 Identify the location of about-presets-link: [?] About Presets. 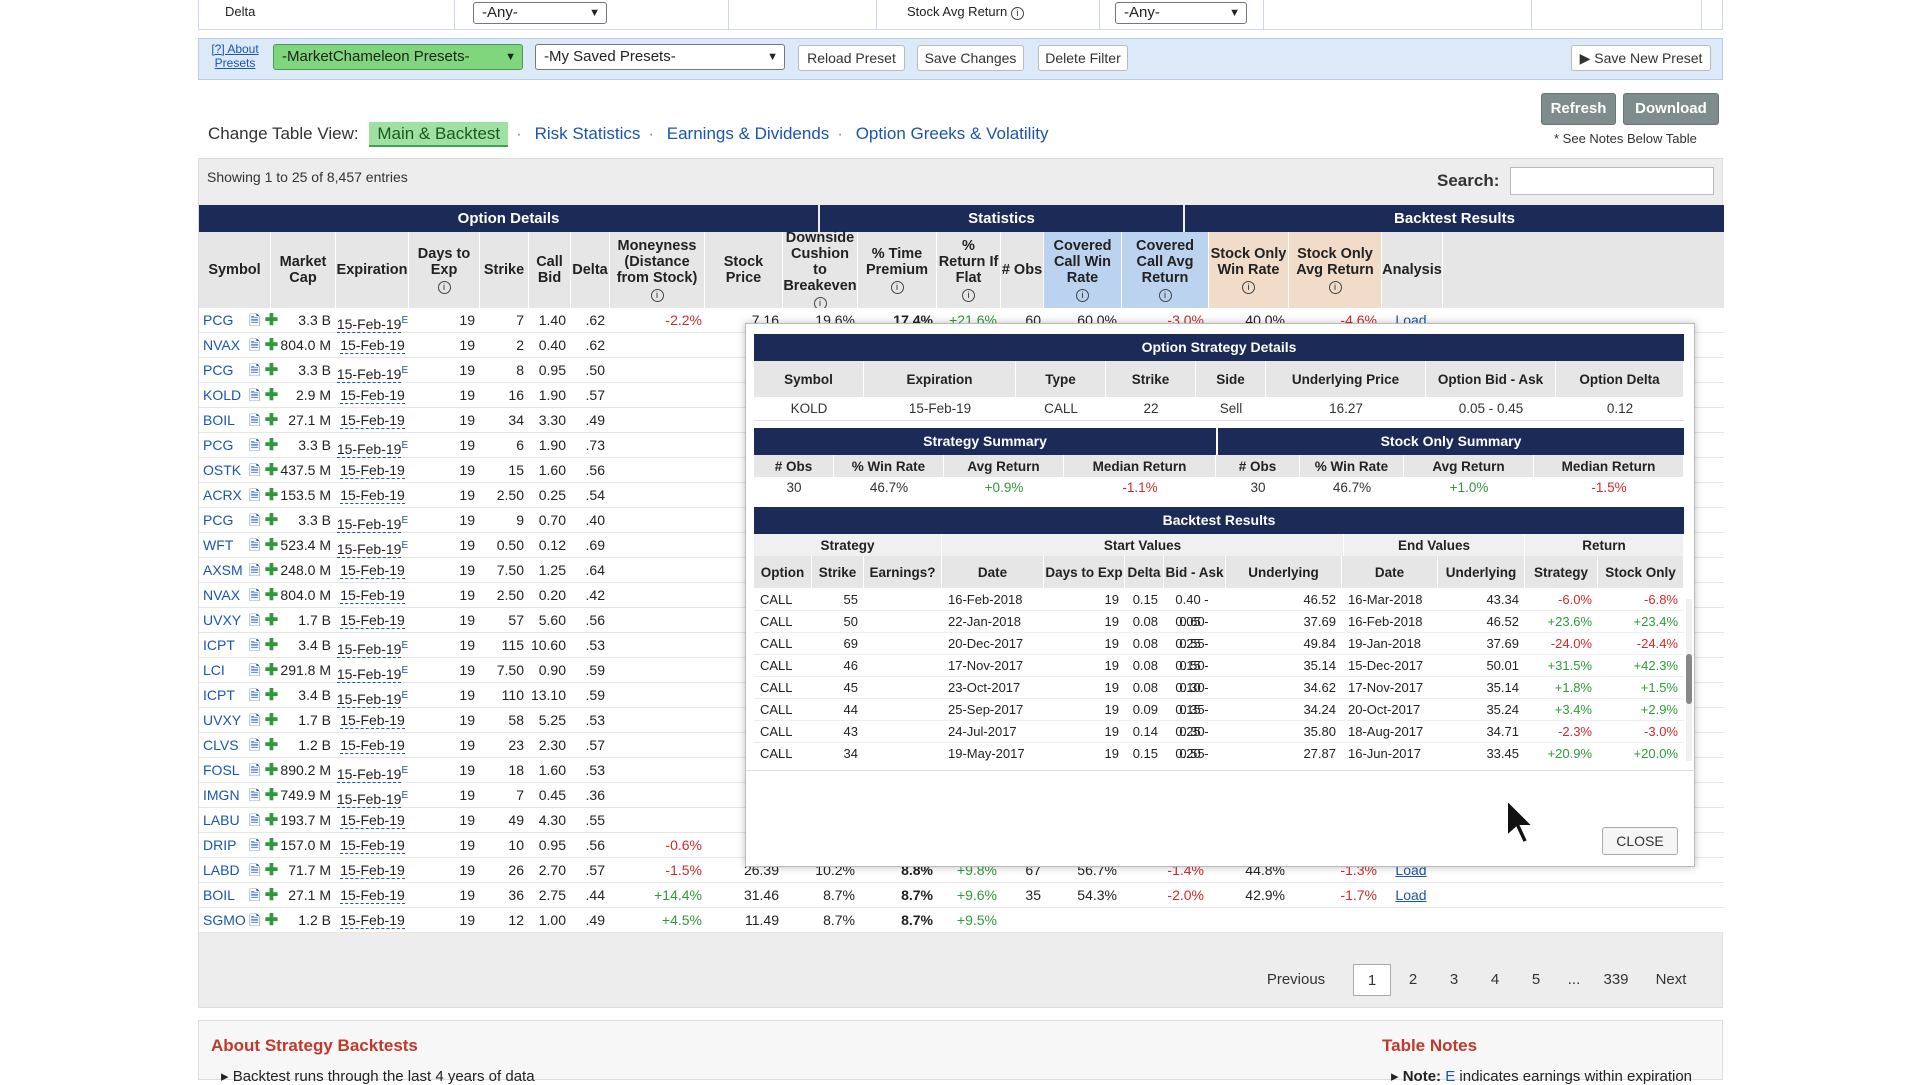
(235, 56).